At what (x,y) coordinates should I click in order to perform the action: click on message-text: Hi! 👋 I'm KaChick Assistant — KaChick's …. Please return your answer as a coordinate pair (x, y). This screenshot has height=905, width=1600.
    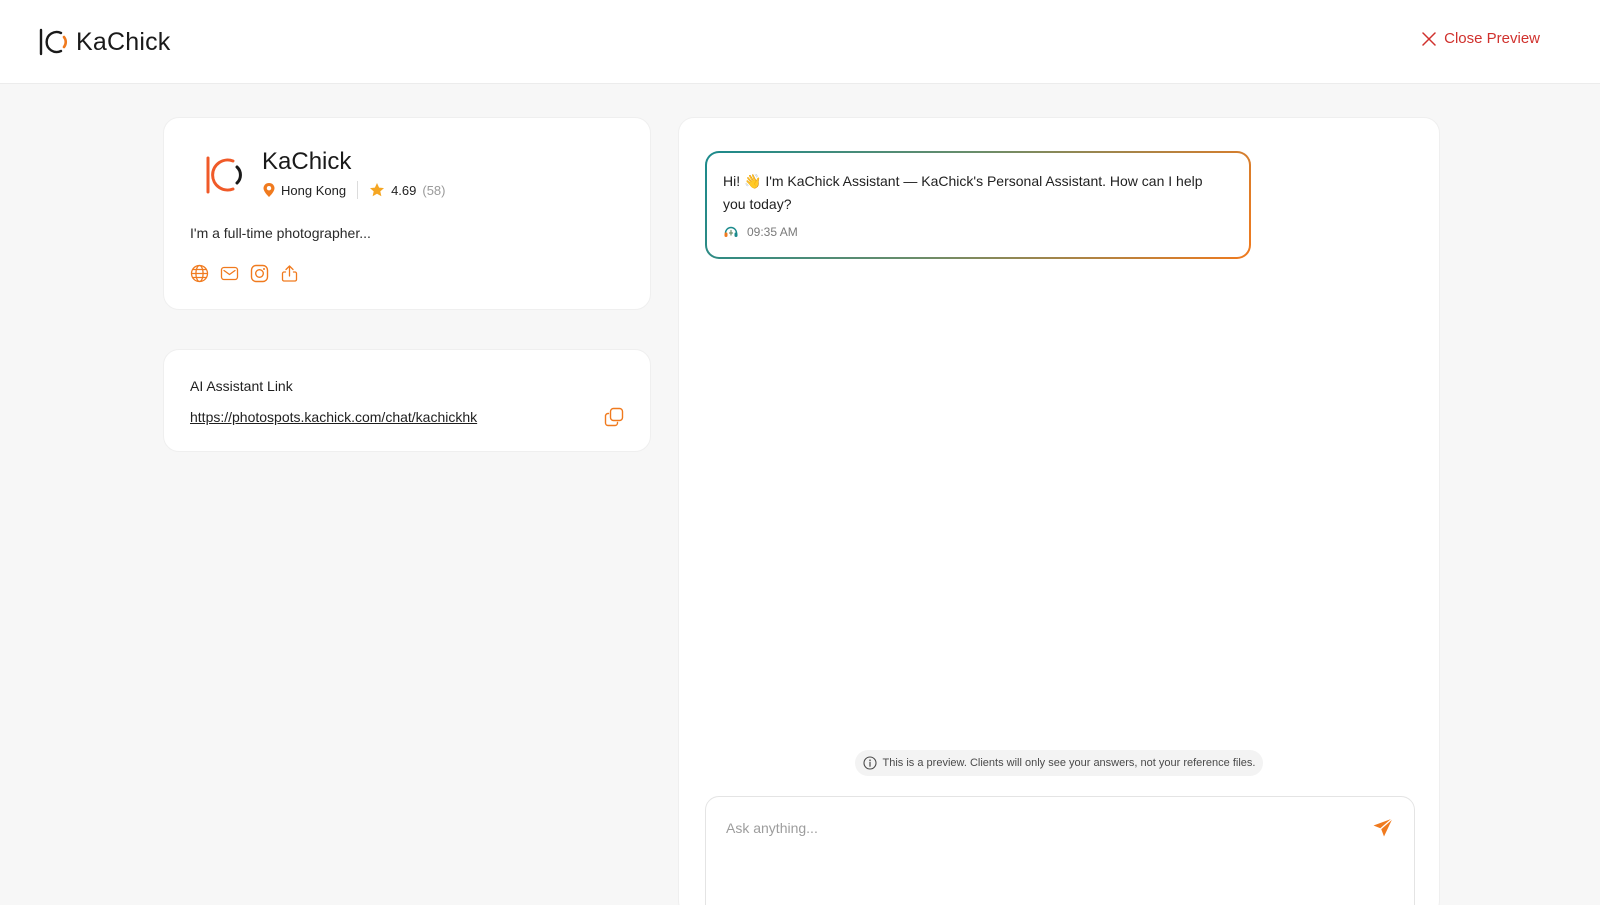
    Looking at the image, I should click on (963, 192).